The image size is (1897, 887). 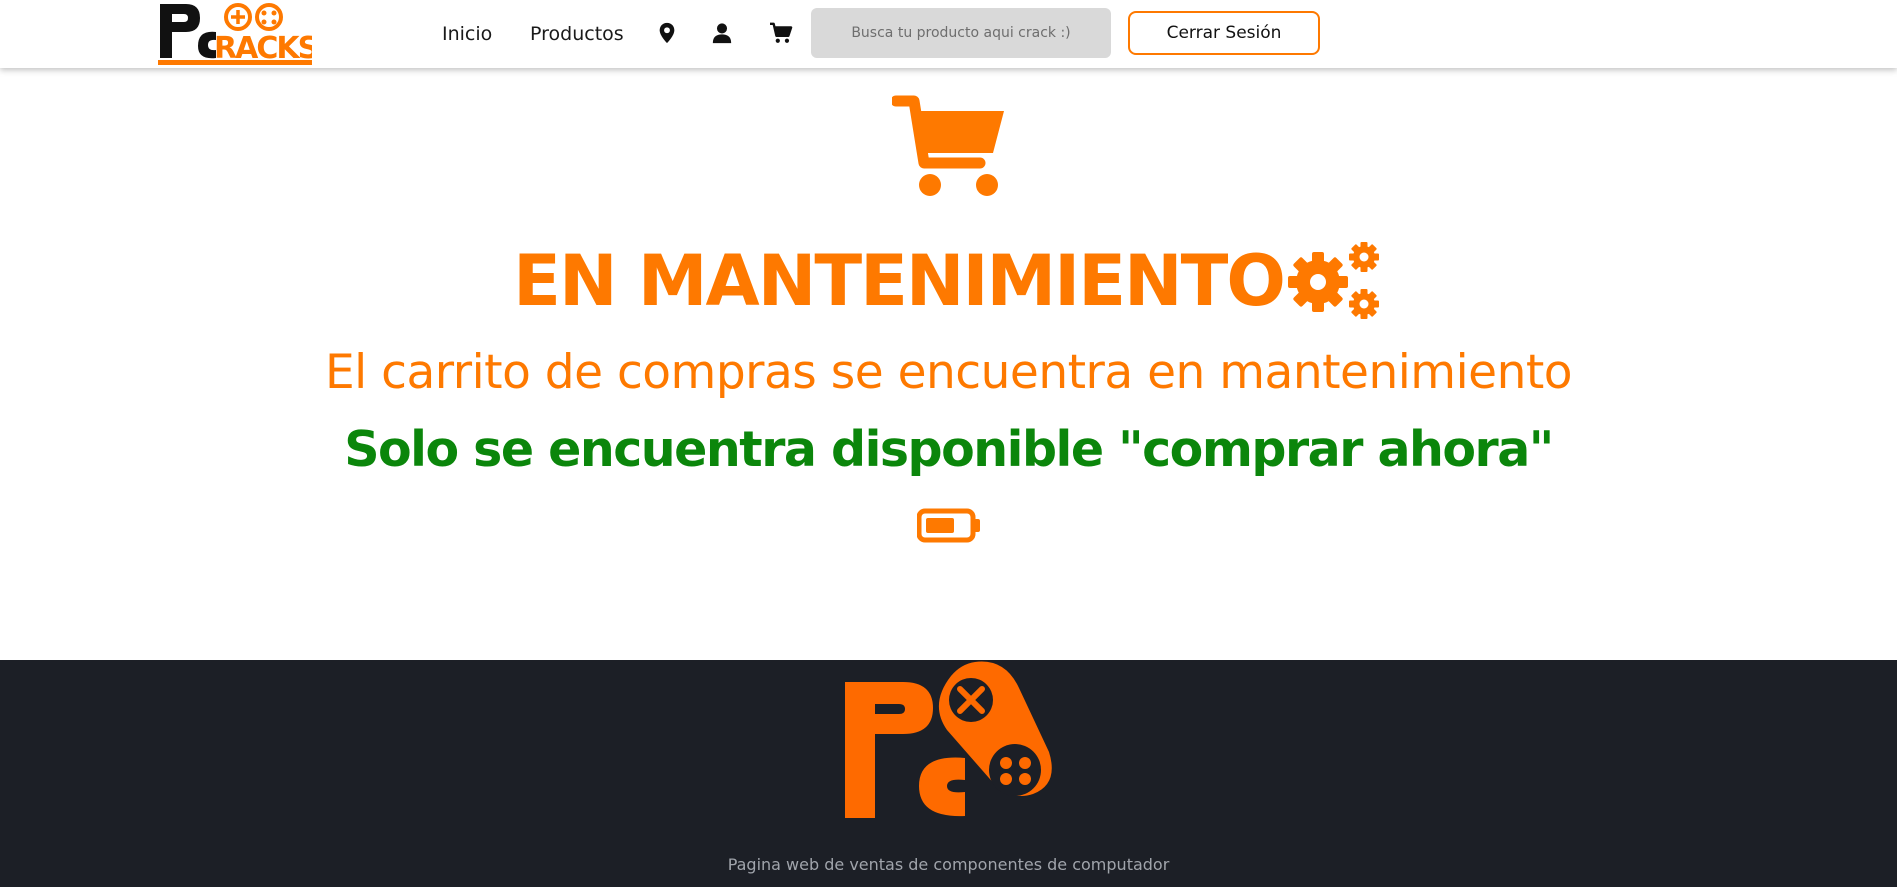 What do you see at coordinates (1224, 33) in the screenshot?
I see `logout-button: Cerrar Sesión` at bounding box center [1224, 33].